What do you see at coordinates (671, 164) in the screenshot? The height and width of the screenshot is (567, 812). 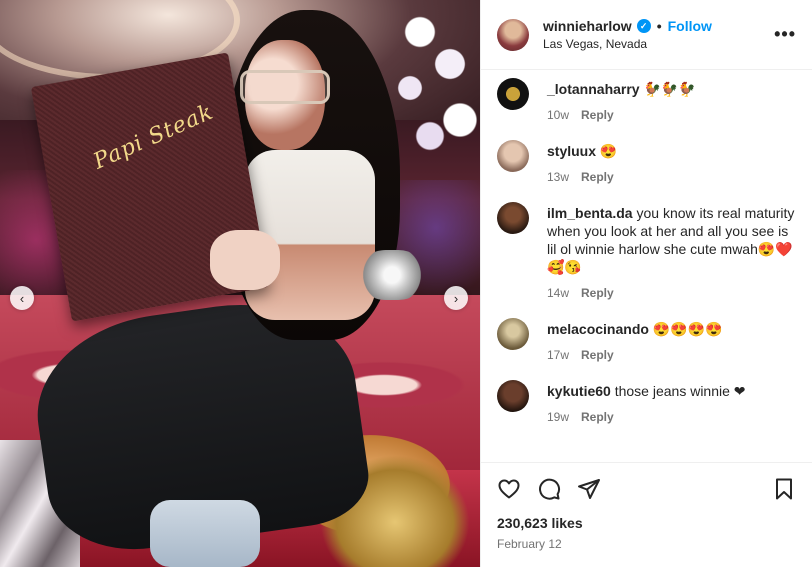 I see `comment-body: styluux 😍 13w Reply` at bounding box center [671, 164].